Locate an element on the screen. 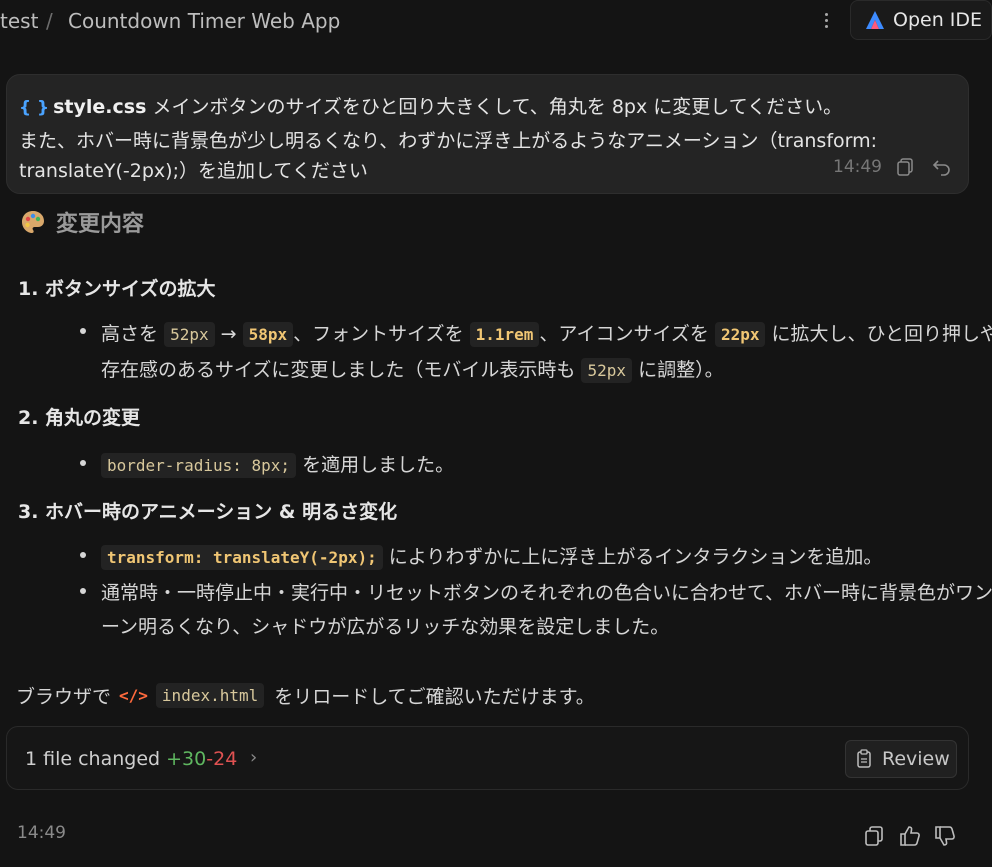 The height and width of the screenshot is (867, 992). review-button: Review is located at coordinates (901, 759).